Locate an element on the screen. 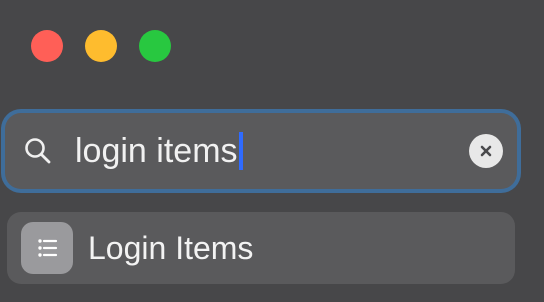 The image size is (544, 302). list-icon is located at coordinates (47, 248).